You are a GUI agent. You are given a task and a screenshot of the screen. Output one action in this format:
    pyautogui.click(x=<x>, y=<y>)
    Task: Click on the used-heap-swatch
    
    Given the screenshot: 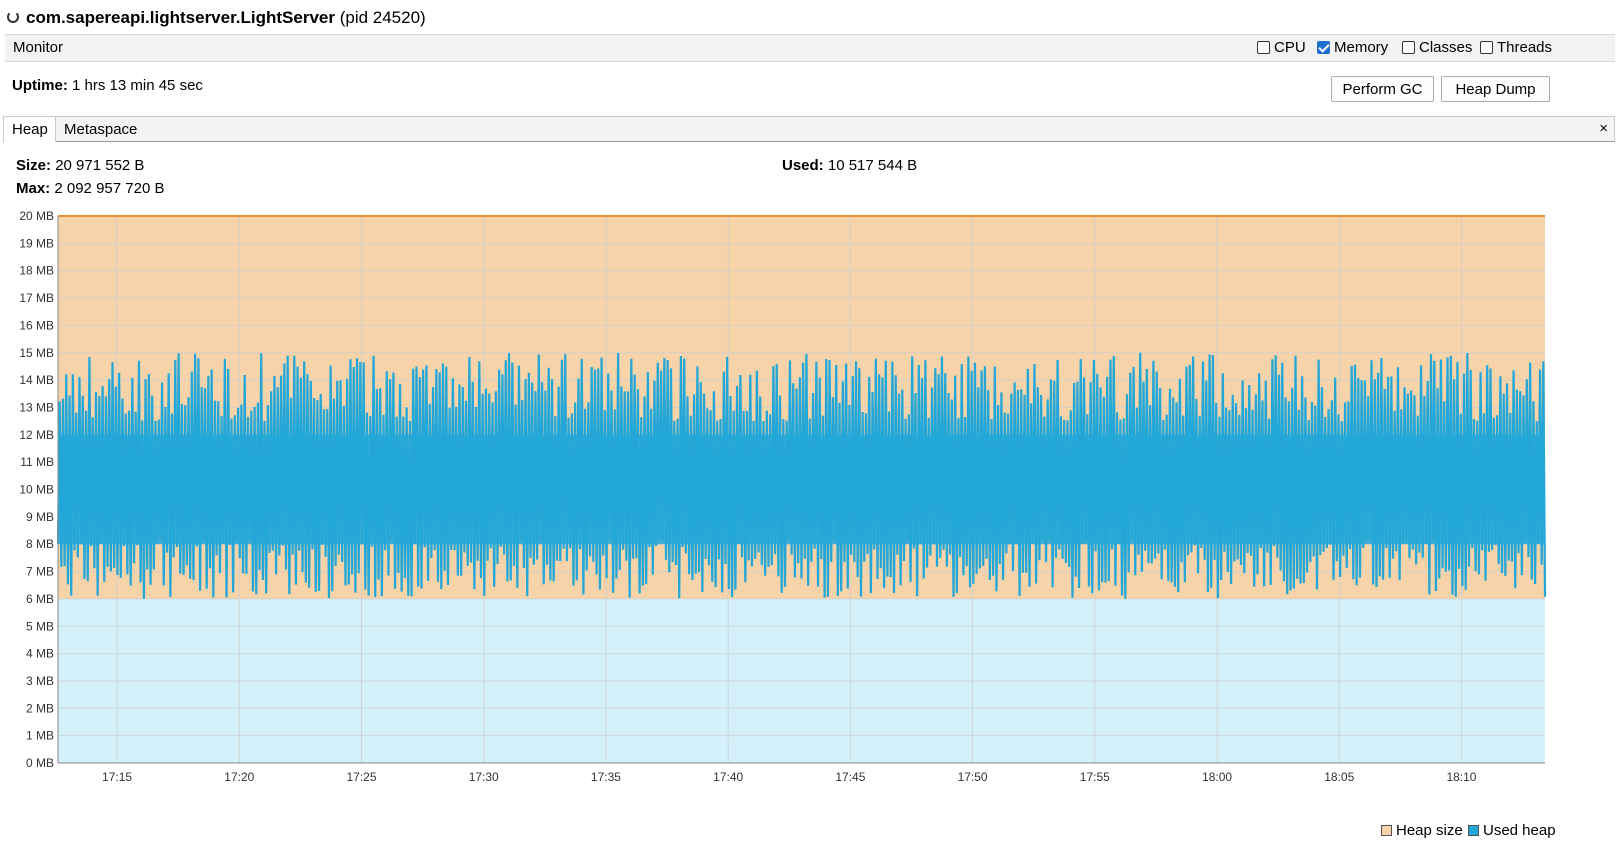 What is the action you would take?
    pyautogui.click(x=1473, y=830)
    